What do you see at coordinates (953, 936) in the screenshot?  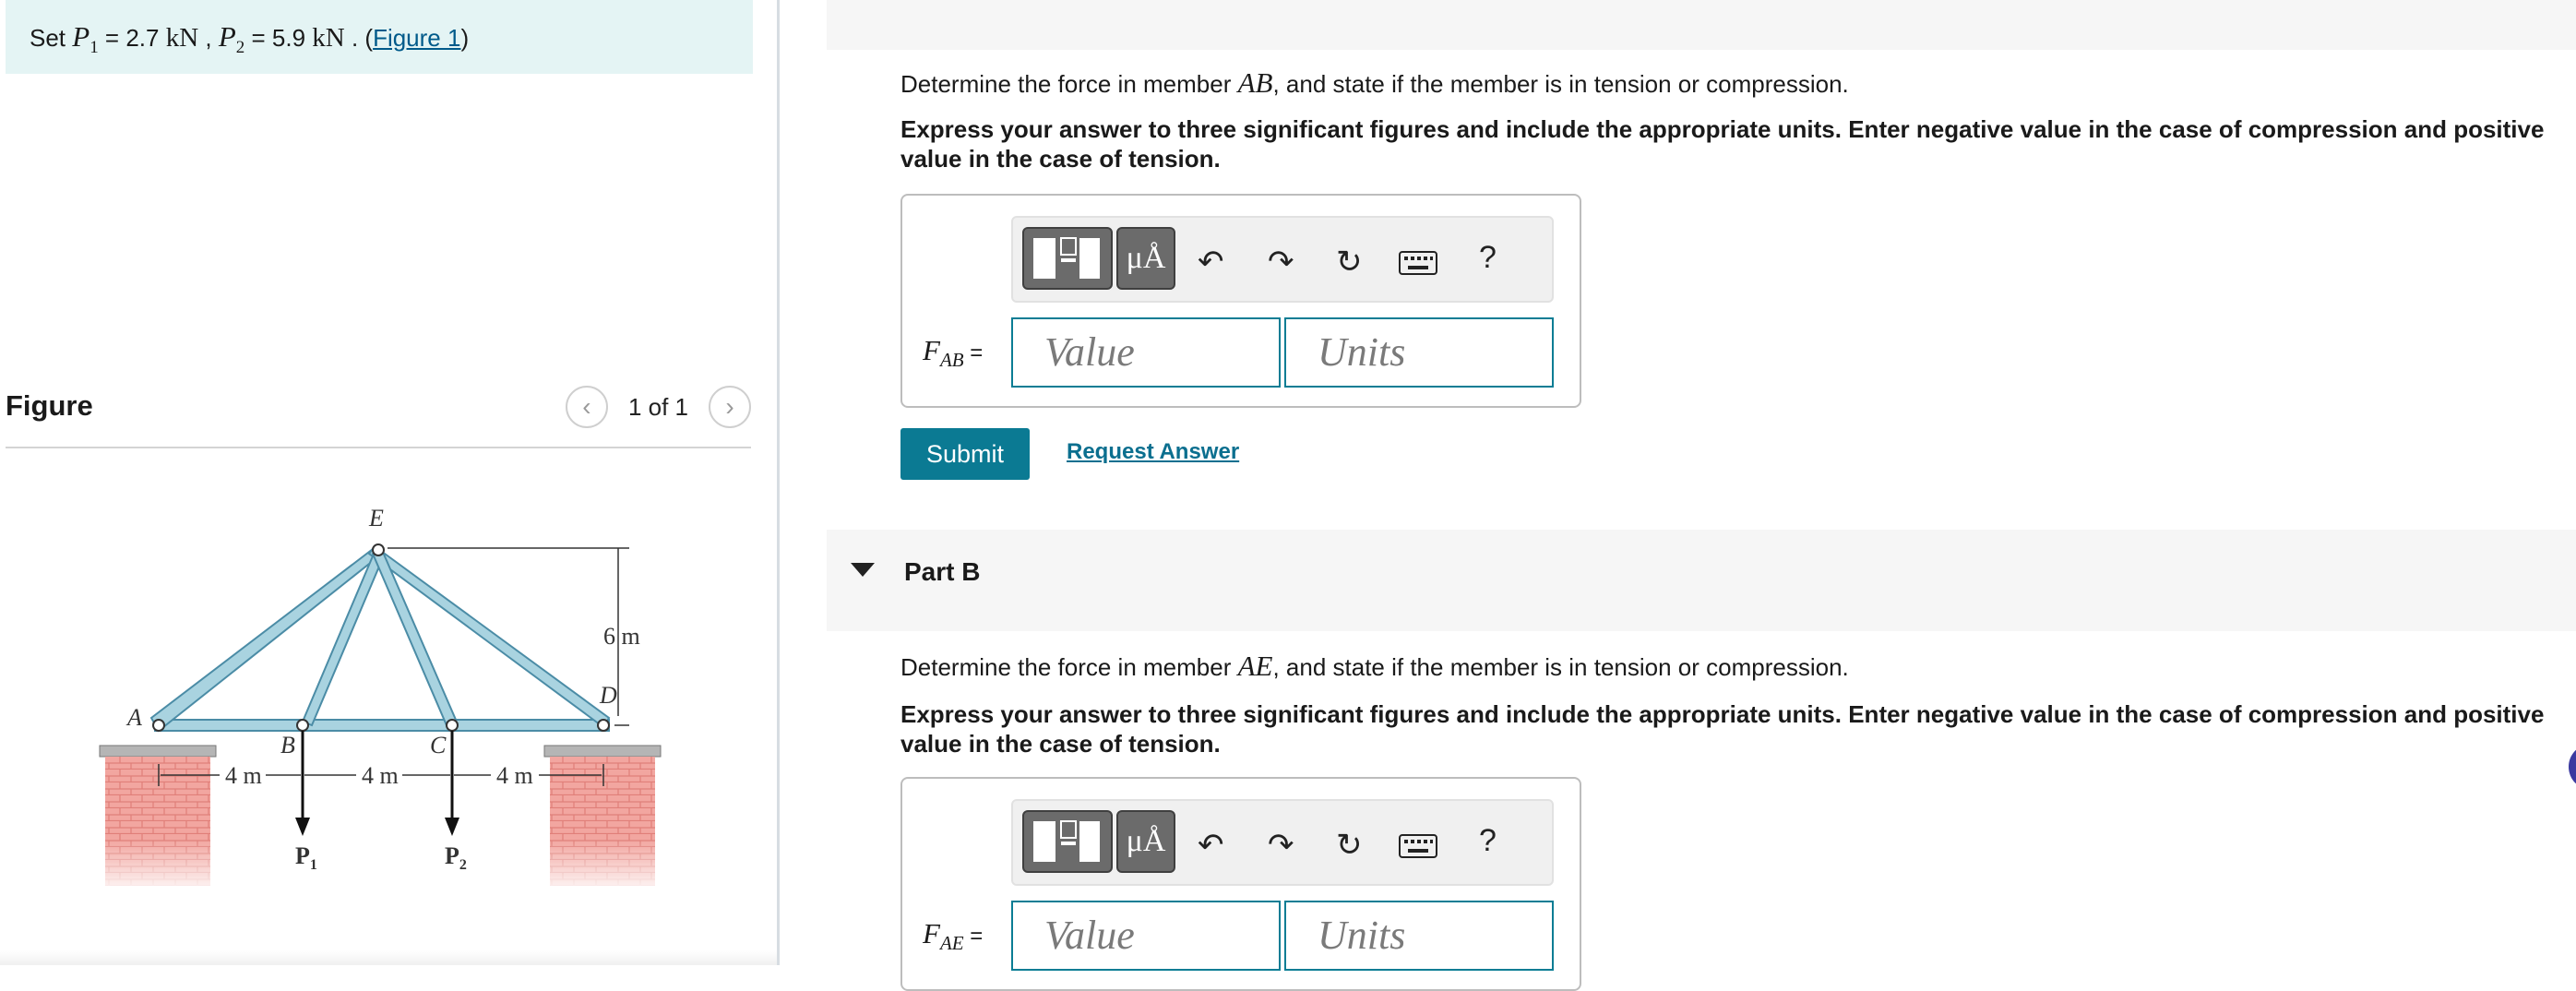 I see `part-b-variable-label: FAE =` at bounding box center [953, 936].